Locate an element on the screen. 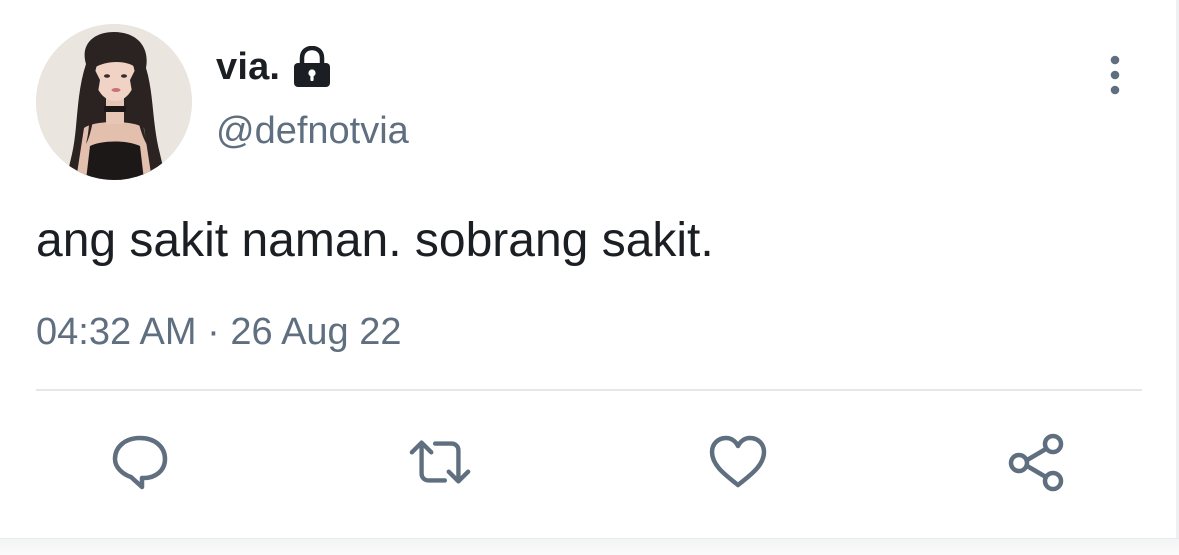 The image size is (1179, 555). reply-button is located at coordinates (140, 462).